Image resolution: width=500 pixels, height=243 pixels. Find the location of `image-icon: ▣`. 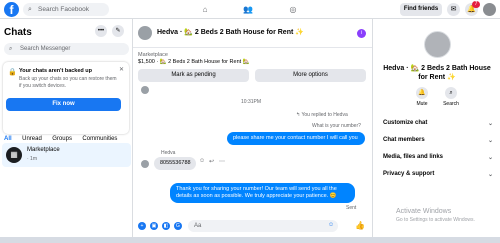

image-icon: ▣ is located at coordinates (154, 226).